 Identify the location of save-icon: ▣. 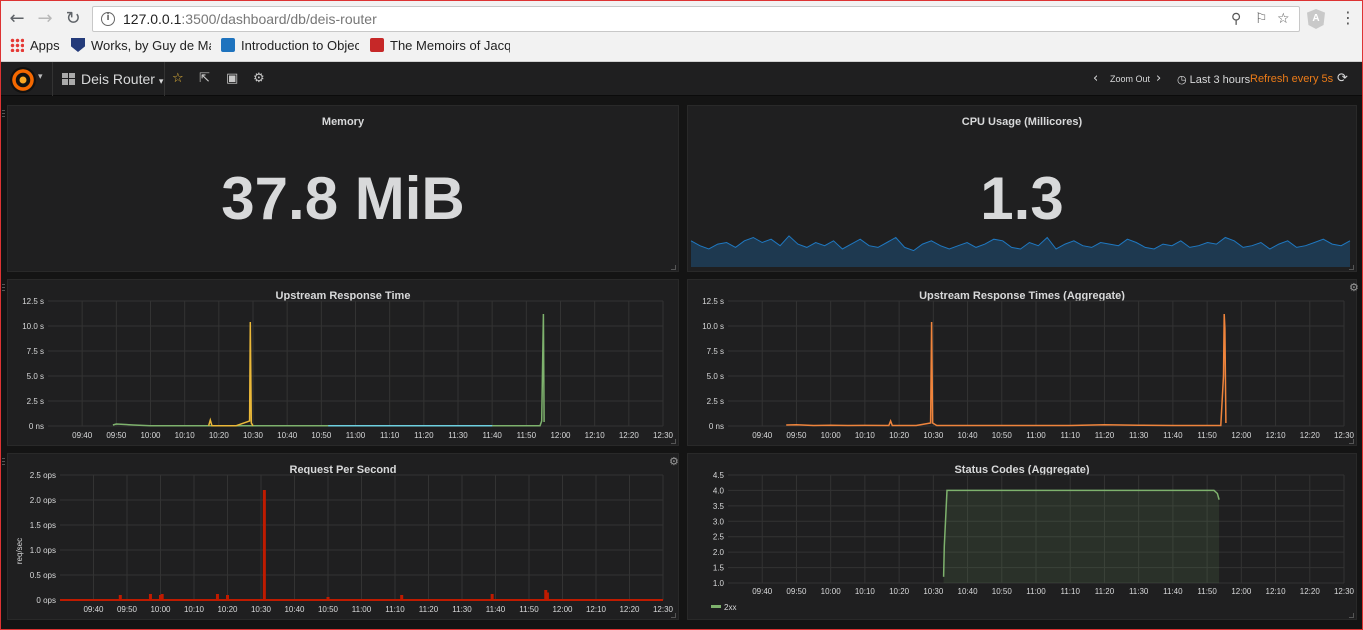
(232, 78).